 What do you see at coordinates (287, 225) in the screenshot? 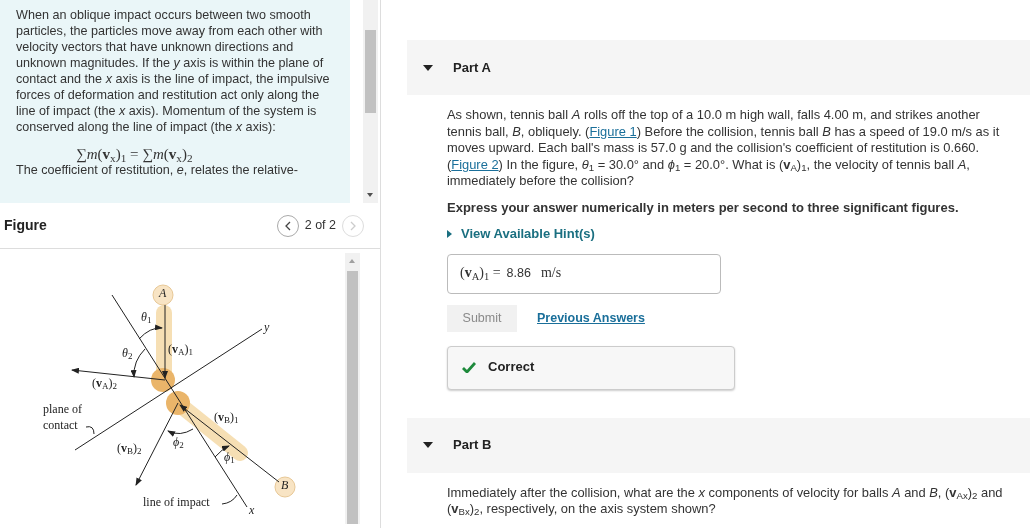
I see `chevron-left-icon` at bounding box center [287, 225].